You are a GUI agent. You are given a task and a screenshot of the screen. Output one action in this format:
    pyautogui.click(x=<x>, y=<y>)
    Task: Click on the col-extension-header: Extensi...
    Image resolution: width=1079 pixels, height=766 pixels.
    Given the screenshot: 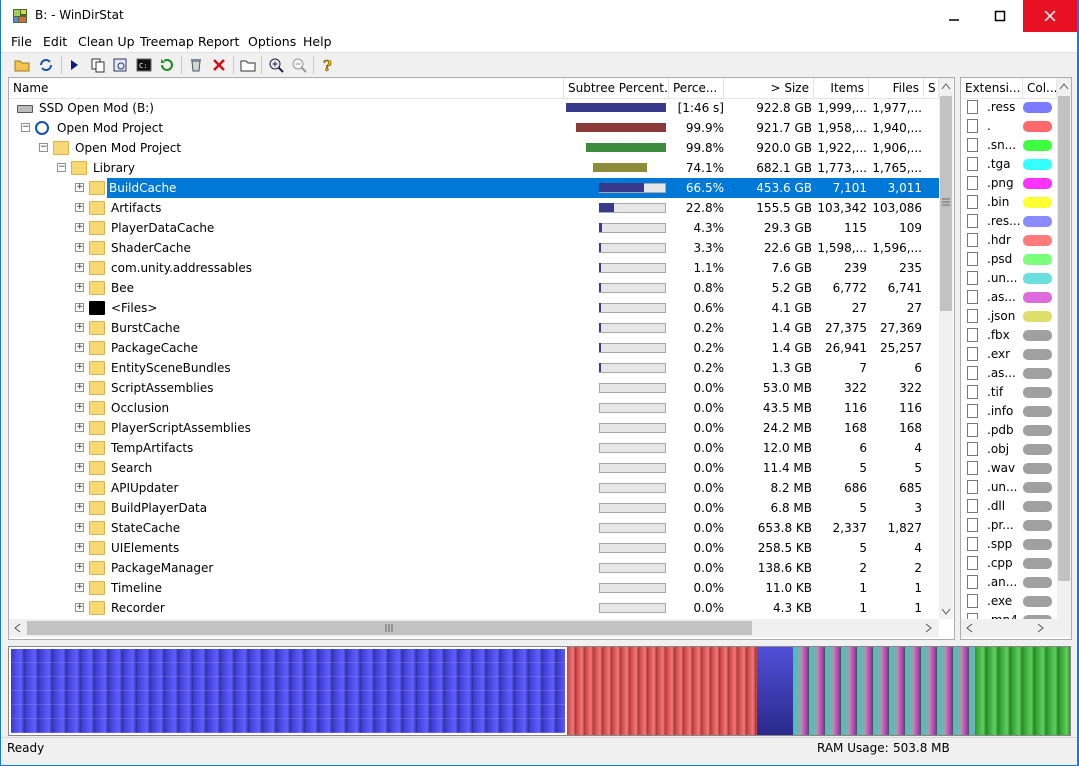 What is the action you would take?
    pyautogui.click(x=992, y=88)
    